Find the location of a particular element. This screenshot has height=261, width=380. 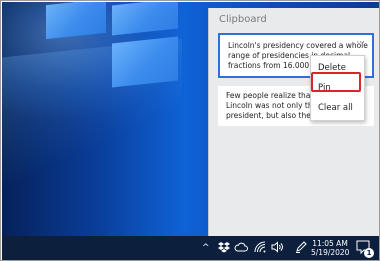

menu-item-delete: Delete is located at coordinates (337, 68).